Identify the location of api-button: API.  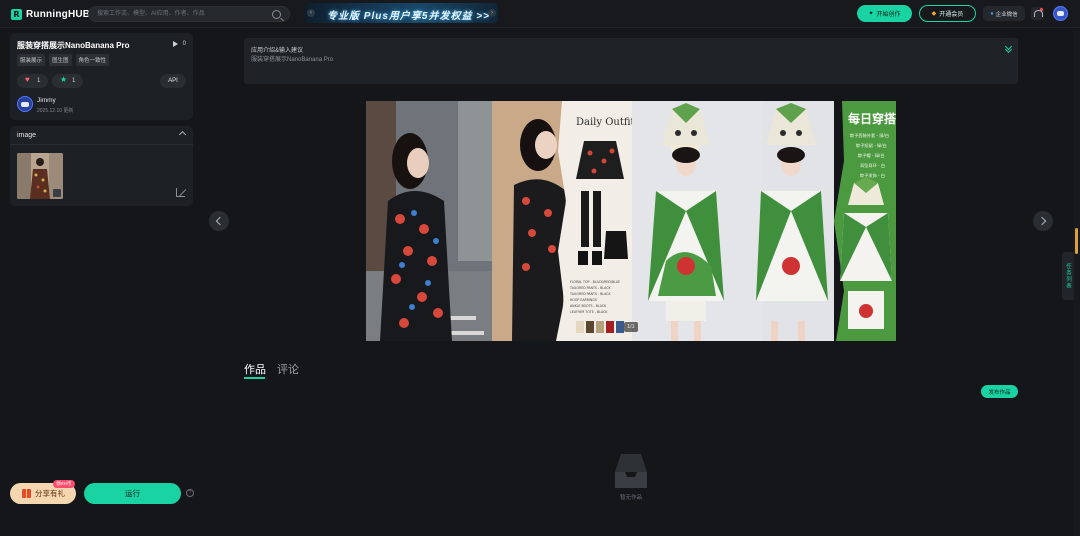
(173, 81).